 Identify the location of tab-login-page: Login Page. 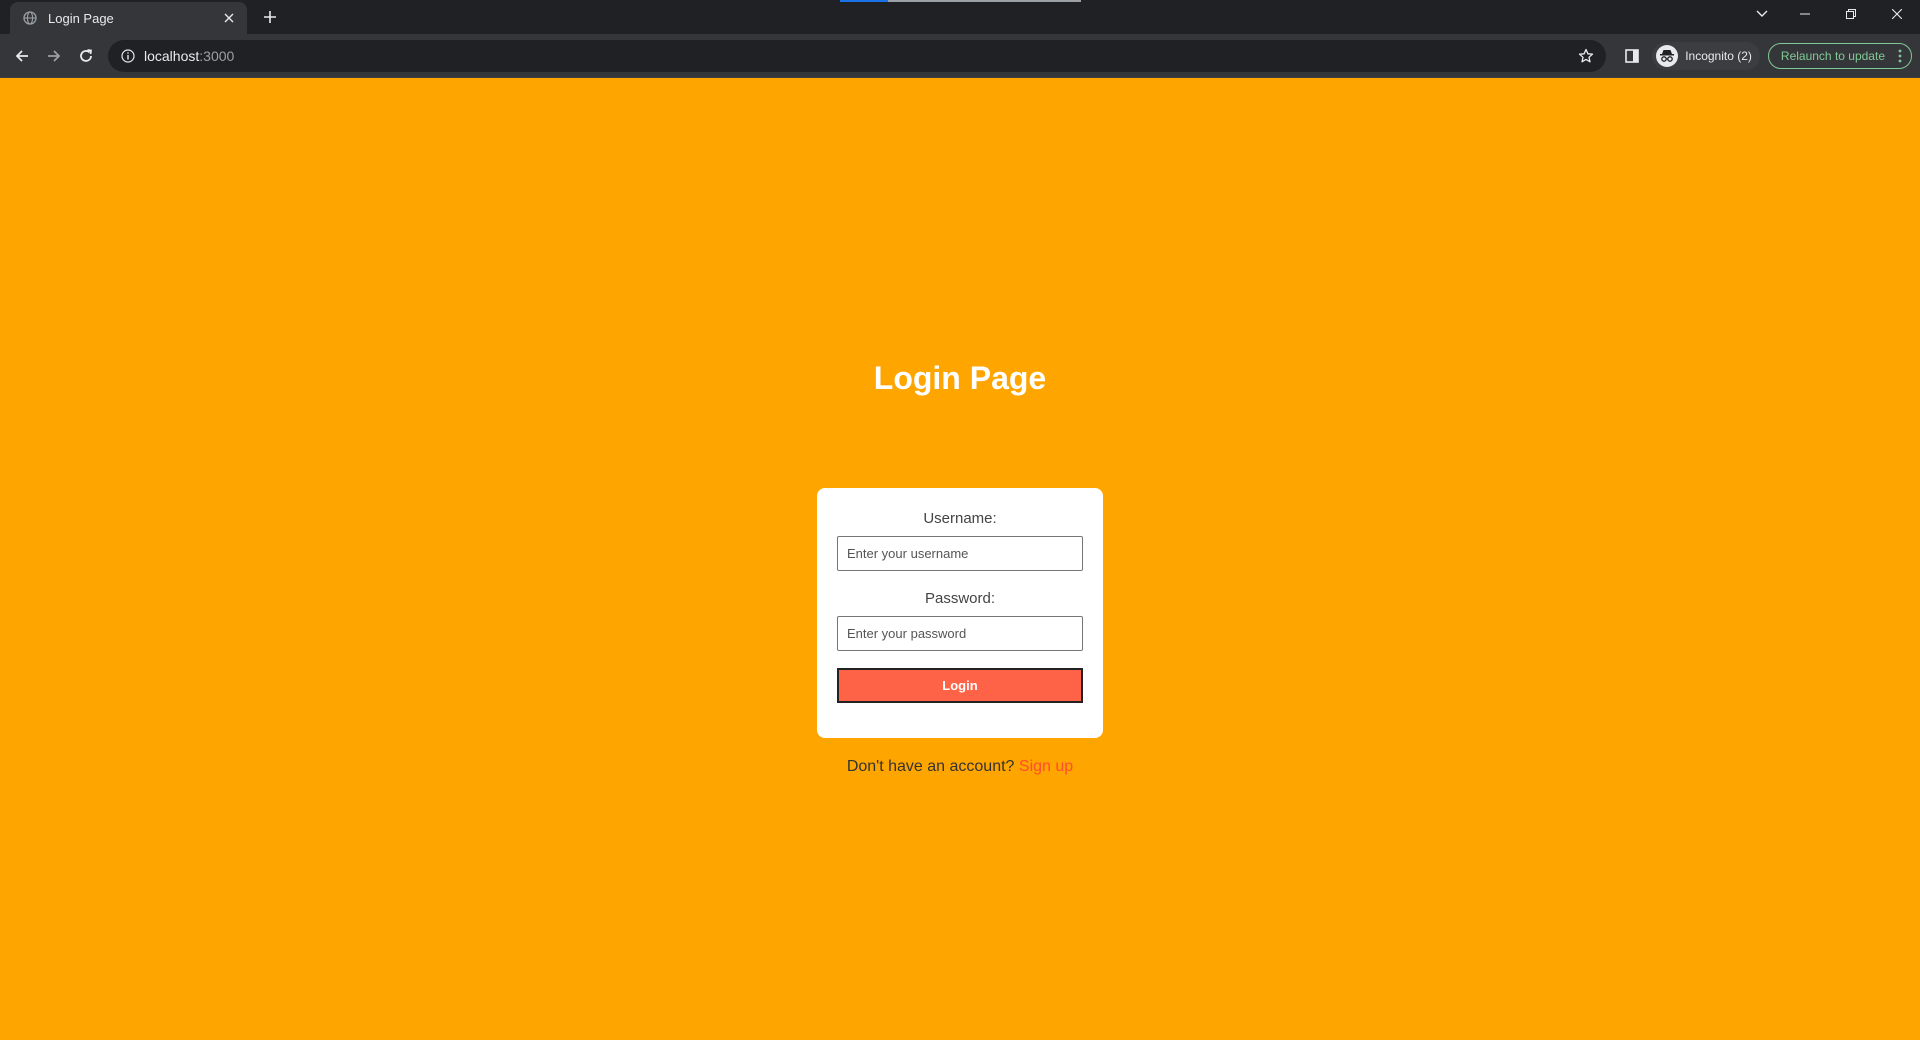
(128, 18).